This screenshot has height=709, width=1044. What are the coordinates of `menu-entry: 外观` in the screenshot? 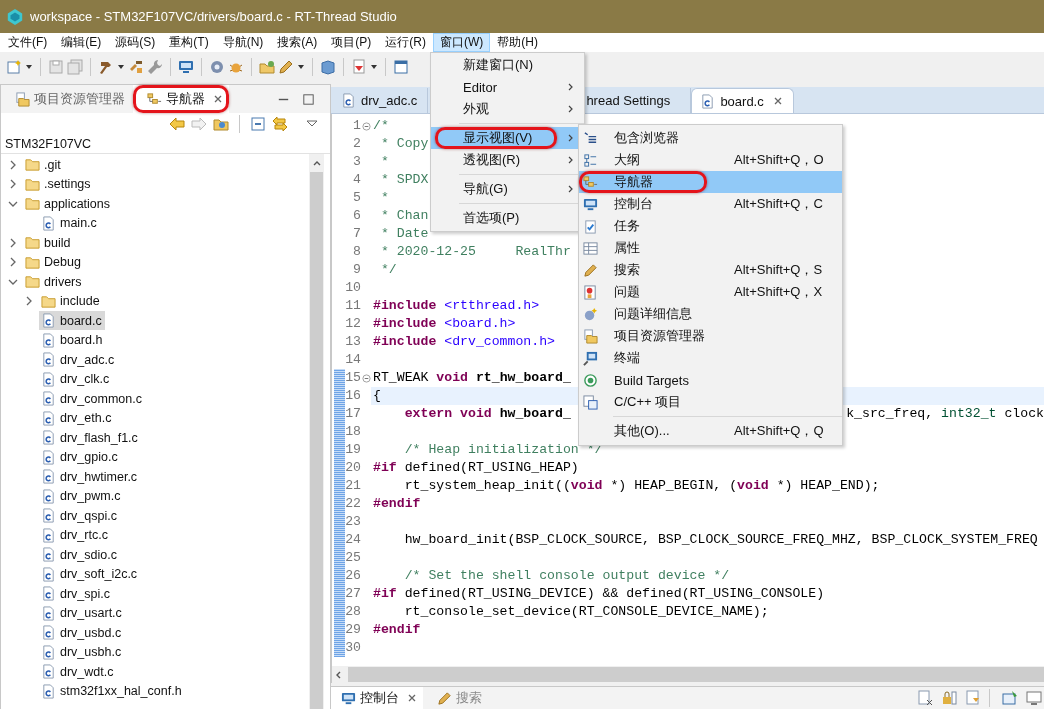 It's located at (507, 109).